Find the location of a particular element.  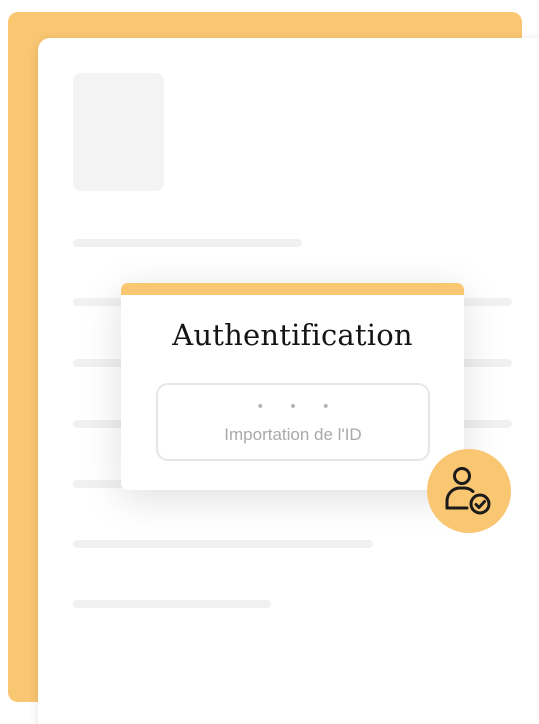

verified-user-badge is located at coordinates (469, 491).